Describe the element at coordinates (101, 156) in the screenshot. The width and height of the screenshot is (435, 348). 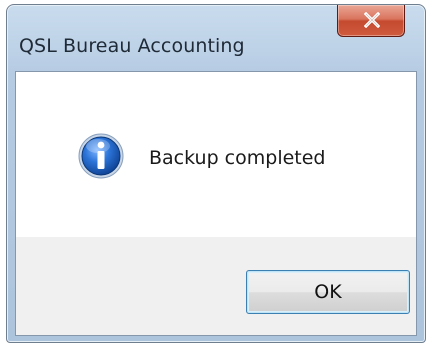
I see `info-icon` at that location.